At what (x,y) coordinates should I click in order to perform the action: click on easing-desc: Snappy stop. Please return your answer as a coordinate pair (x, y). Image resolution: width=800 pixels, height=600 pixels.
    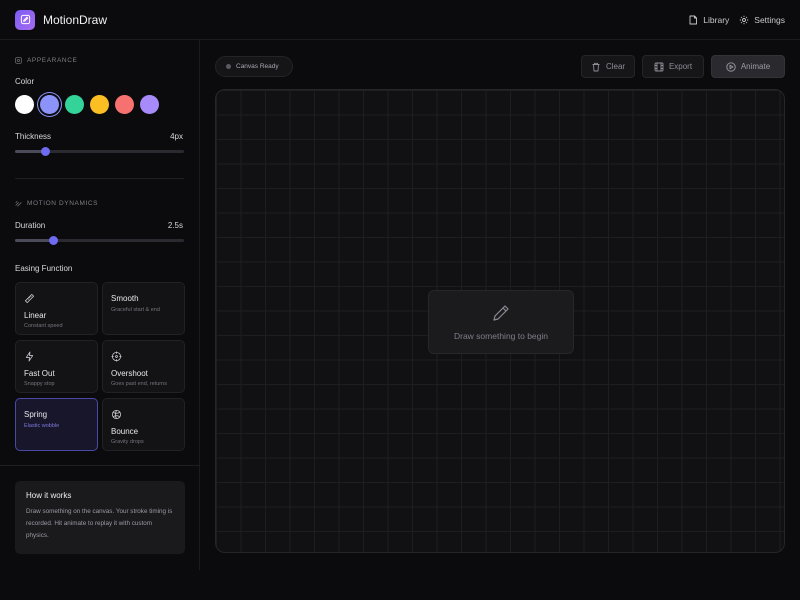
    Looking at the image, I should click on (39, 384).